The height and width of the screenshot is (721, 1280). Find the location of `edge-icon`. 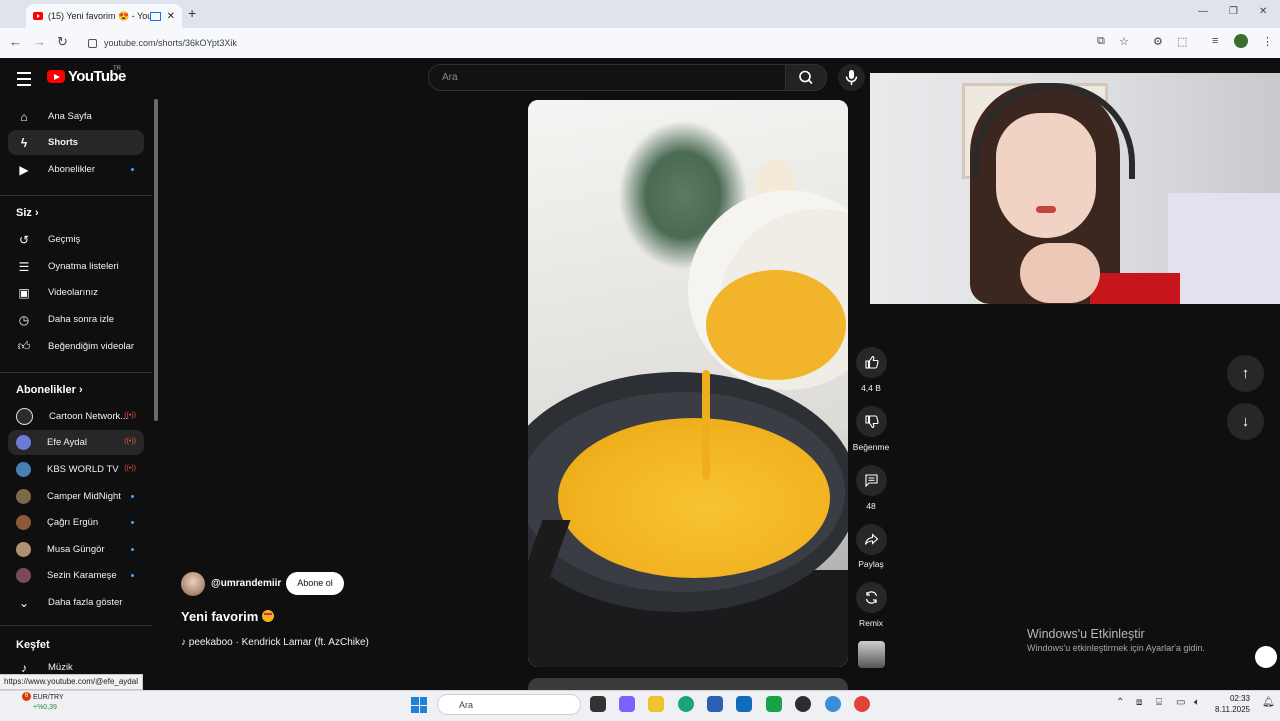

edge-icon is located at coordinates (686, 704).